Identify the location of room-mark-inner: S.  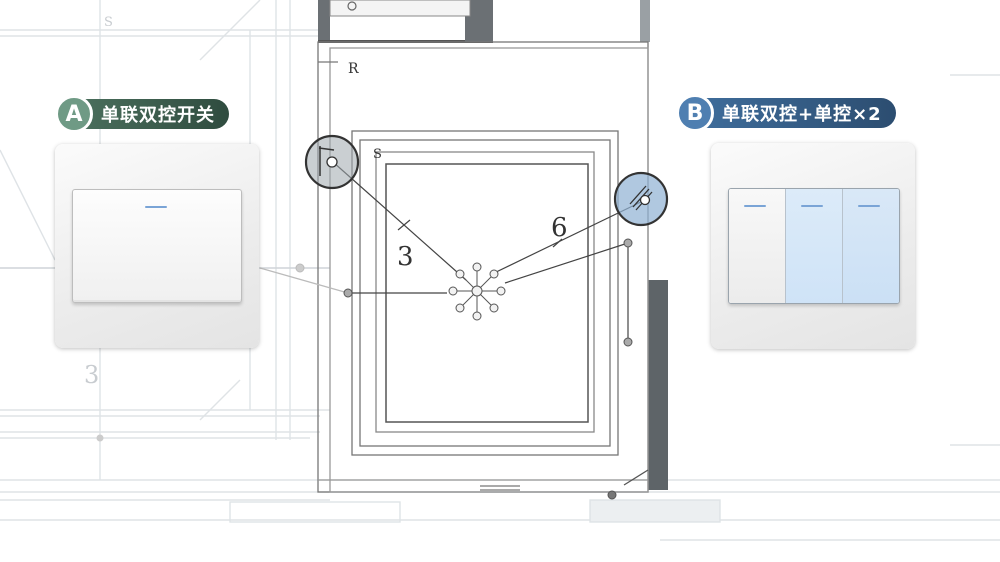
(377, 154).